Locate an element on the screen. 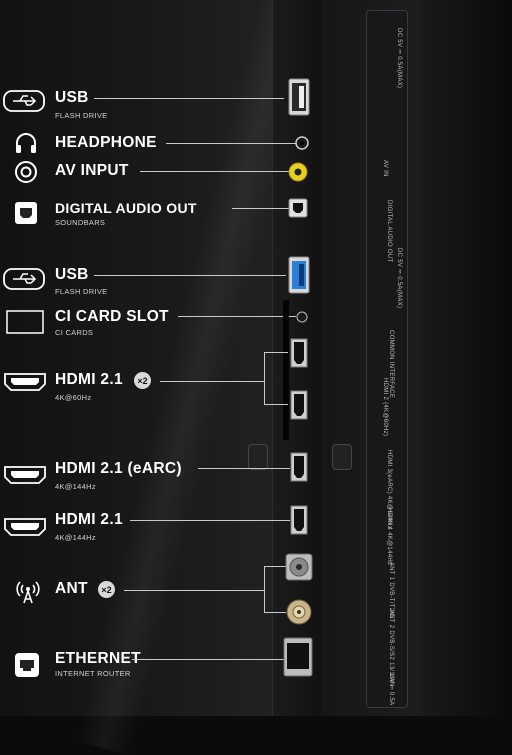 This screenshot has width=512, height=755. panel-label-usb2: DC 5V ⎓ 0.5A(MAX) is located at coordinates (399, 278).